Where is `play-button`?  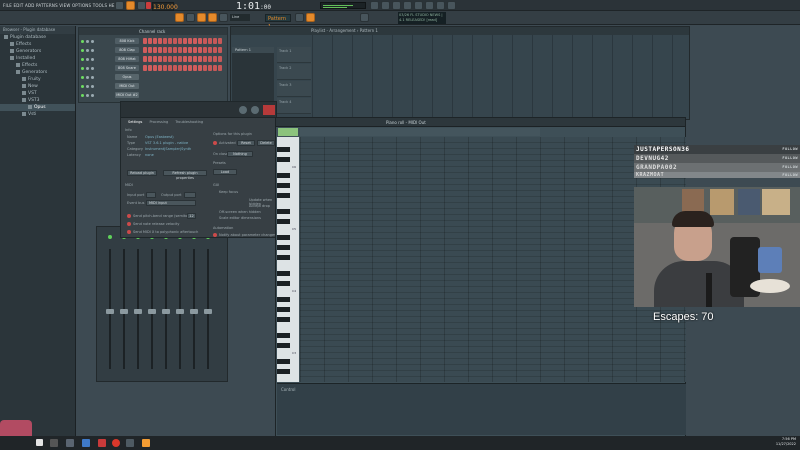
play-button is located at coordinates (130, 5).